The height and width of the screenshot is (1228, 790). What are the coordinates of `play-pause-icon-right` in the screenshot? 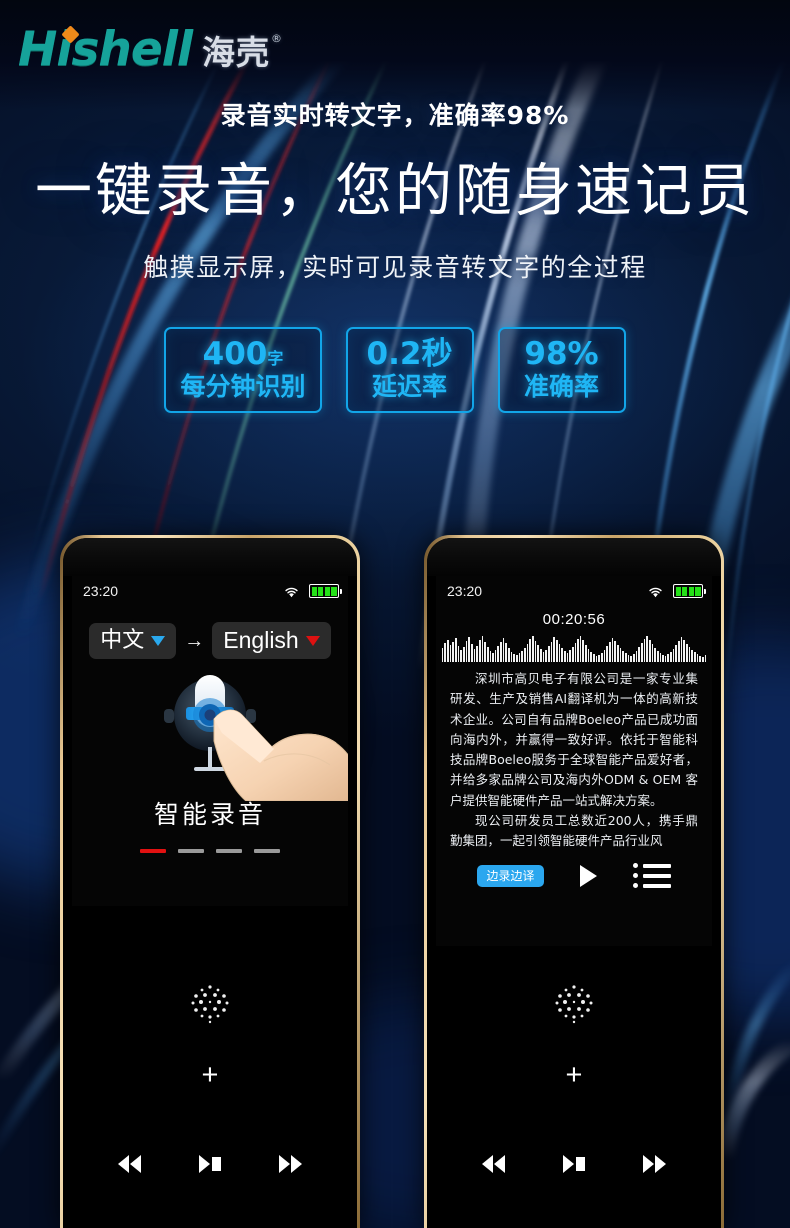 It's located at (574, 1164).